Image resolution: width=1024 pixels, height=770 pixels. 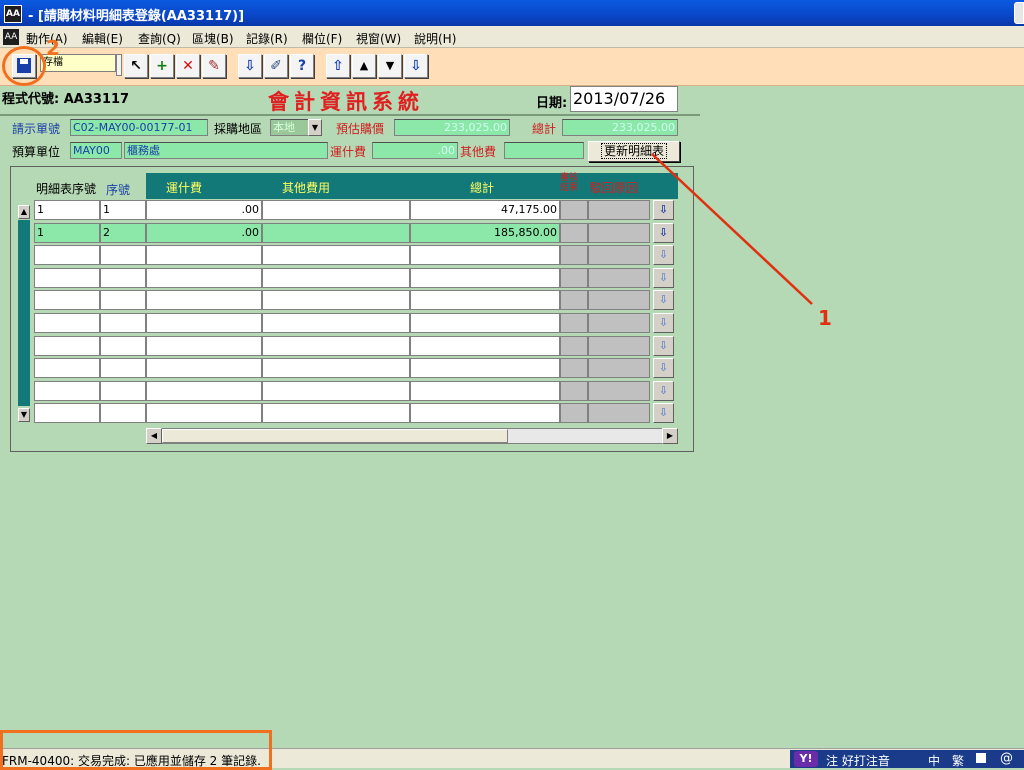 I want to click on document-icon: AA, so click(x=11, y=37).